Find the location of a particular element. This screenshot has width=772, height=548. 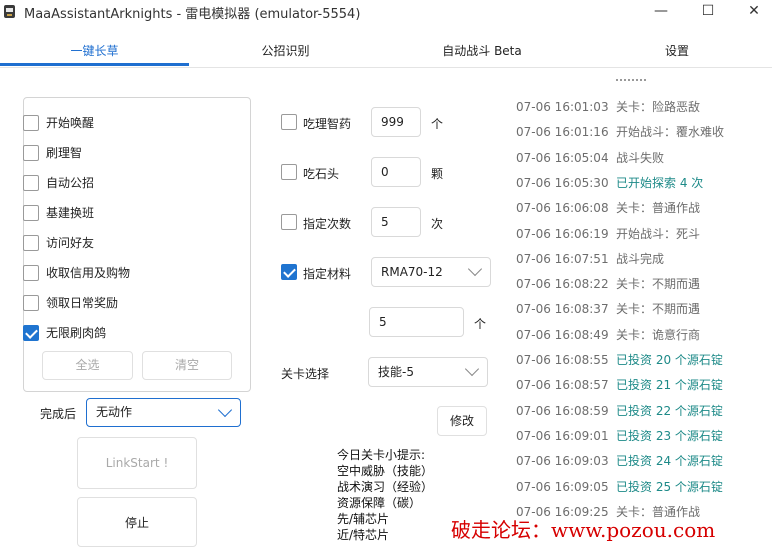

watermark: 破走论坛：www.pozou.com is located at coordinates (583, 530).